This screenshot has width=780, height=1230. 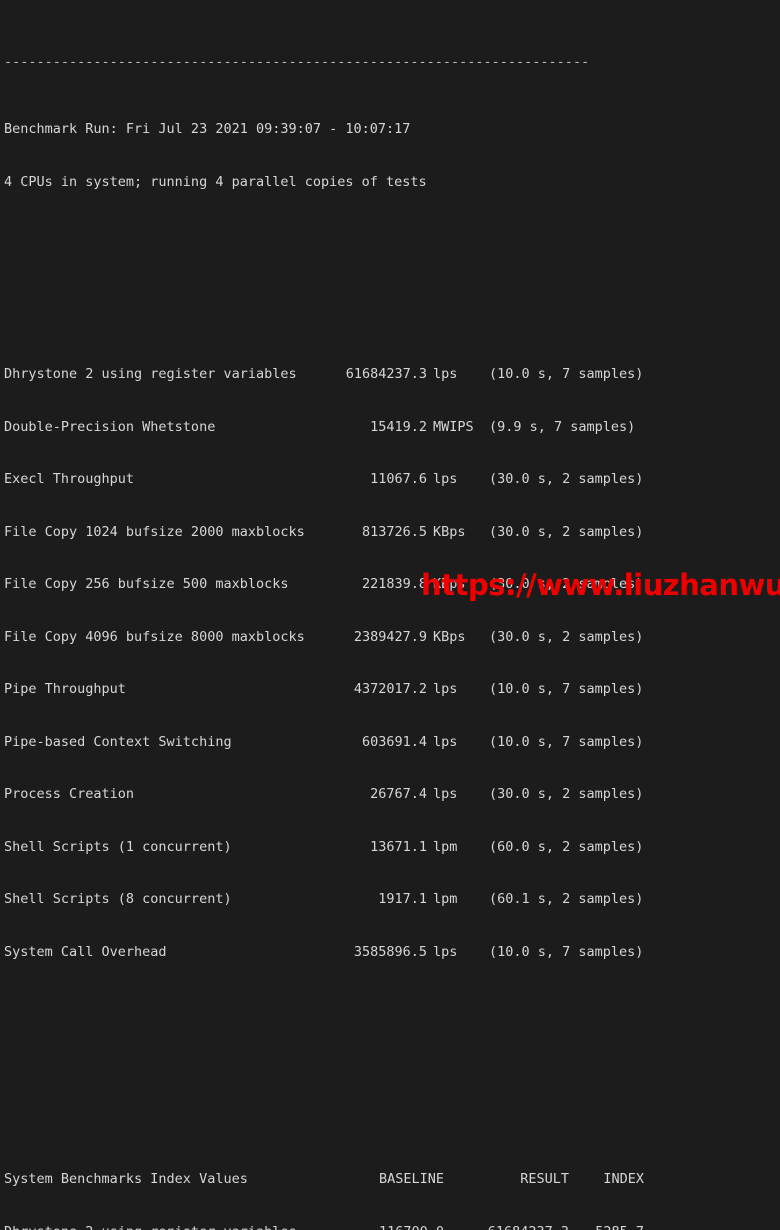 I want to click on benchmark-name: Shell Scripts (1 concurrent), so click(x=161, y=848).